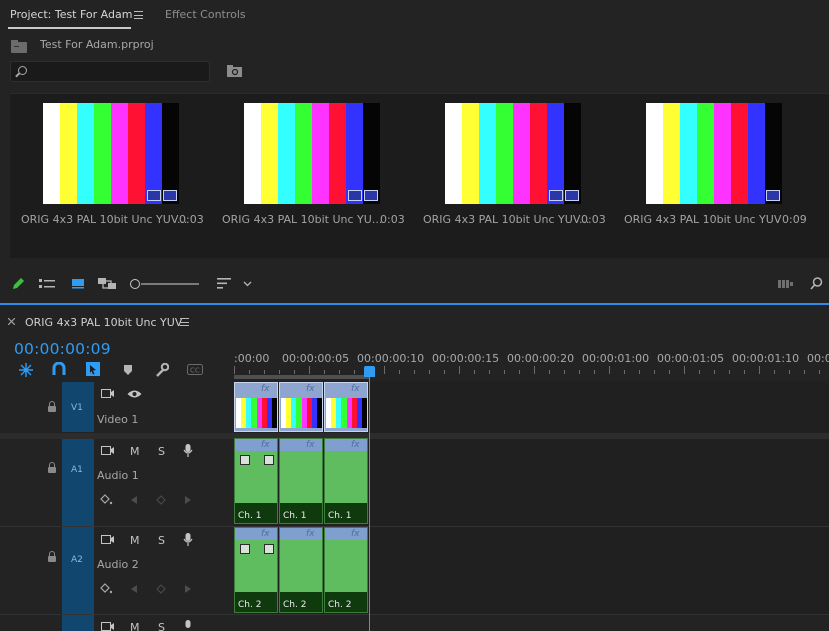 The height and width of the screenshot is (631, 829). What do you see at coordinates (205, 14) in the screenshot?
I see `tab-effect-controls: Effect Controls` at bounding box center [205, 14].